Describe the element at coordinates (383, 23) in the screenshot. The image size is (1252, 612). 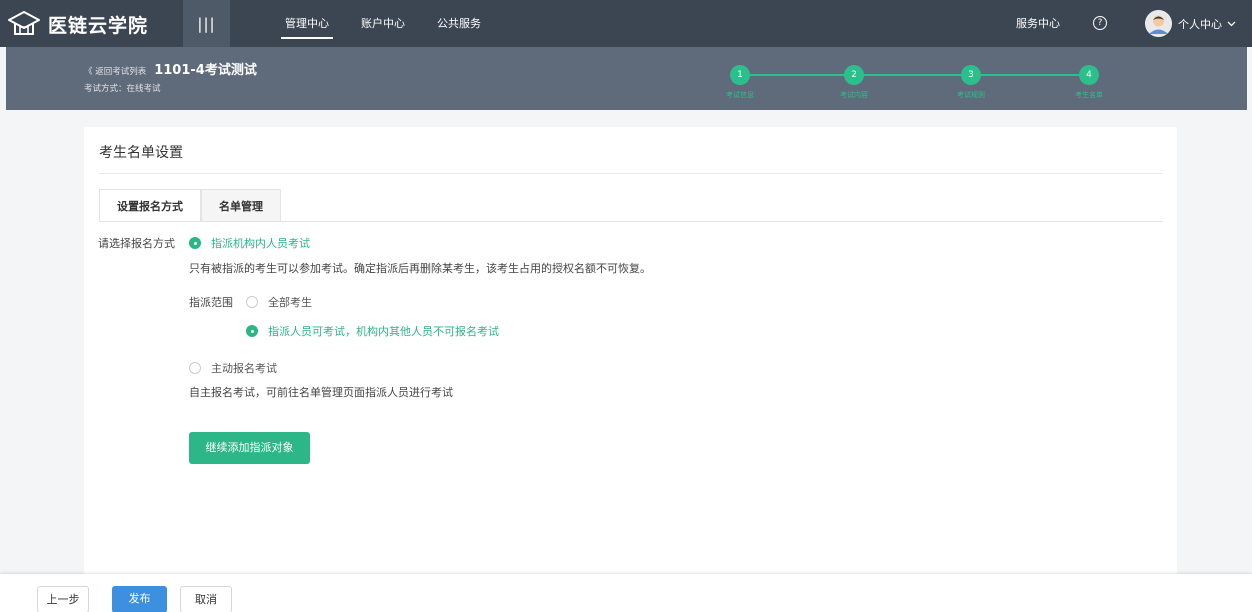
I see `nav-item-account: 账户中心` at that location.